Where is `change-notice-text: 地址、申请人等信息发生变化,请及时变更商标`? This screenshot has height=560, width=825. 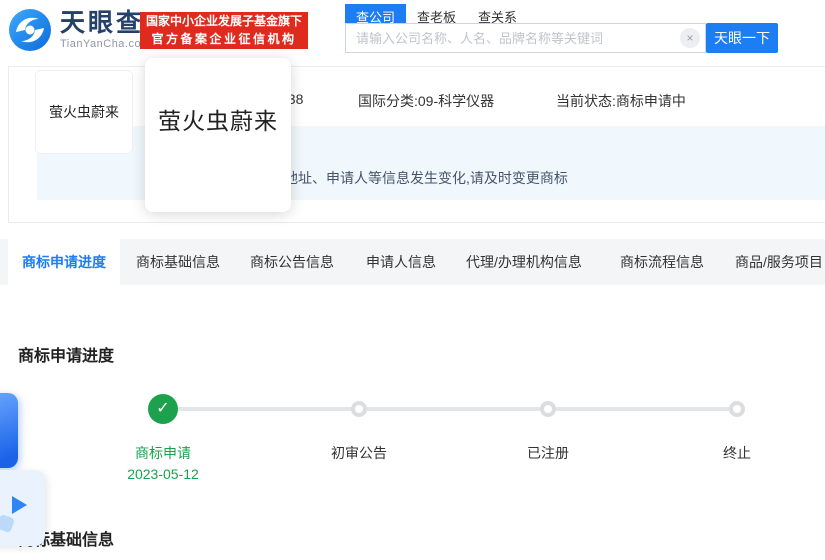
change-notice-text: 地址、申请人等信息发生变化,请及时变更商标 is located at coordinates (426, 178).